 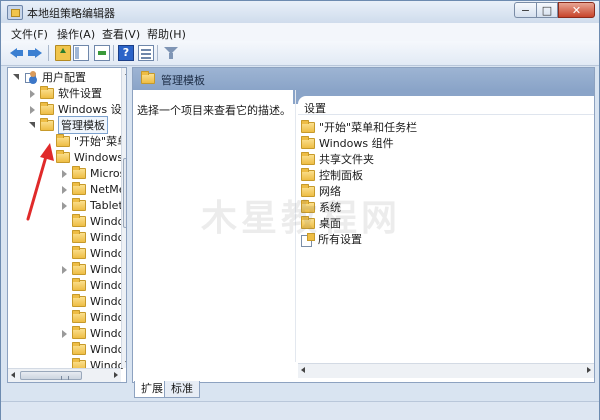 I want to click on description-text: 选择一个项目来查看它的描述。, so click(x=214, y=110).